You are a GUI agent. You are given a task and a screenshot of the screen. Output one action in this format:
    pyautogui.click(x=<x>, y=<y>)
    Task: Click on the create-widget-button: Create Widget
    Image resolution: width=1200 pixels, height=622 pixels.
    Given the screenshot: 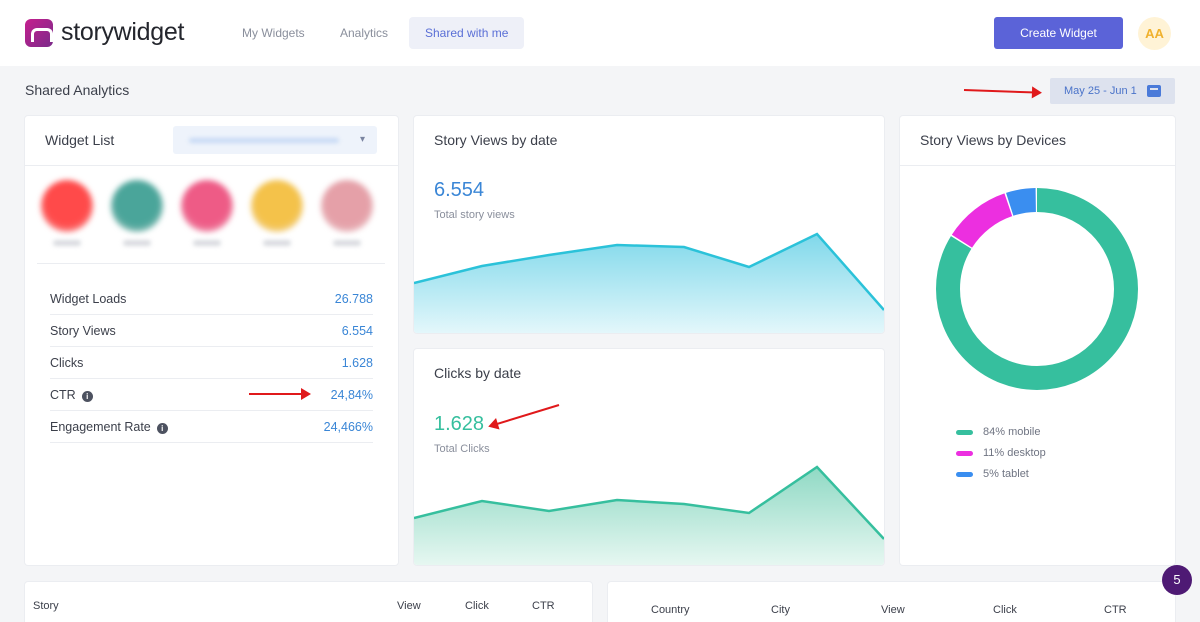 What is the action you would take?
    pyautogui.click(x=1058, y=33)
    